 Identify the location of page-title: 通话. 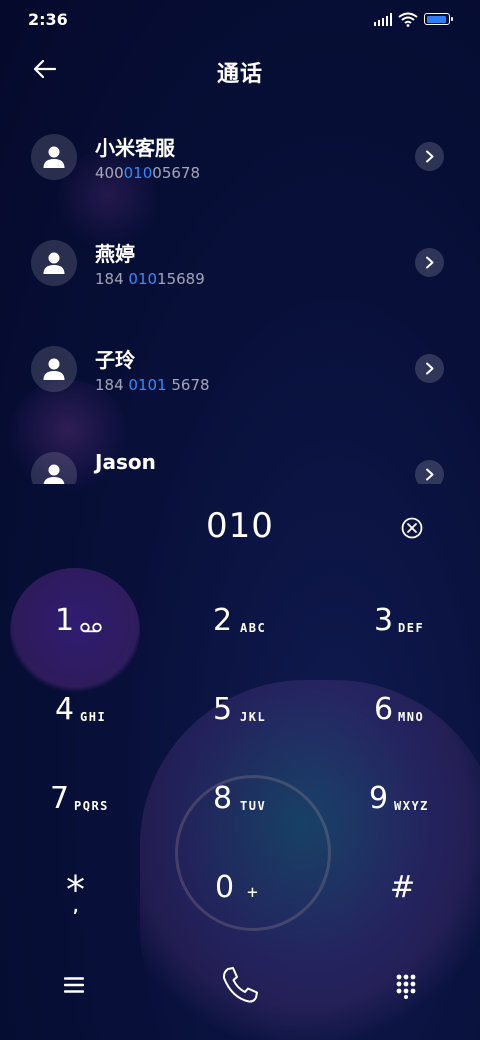
(239, 74).